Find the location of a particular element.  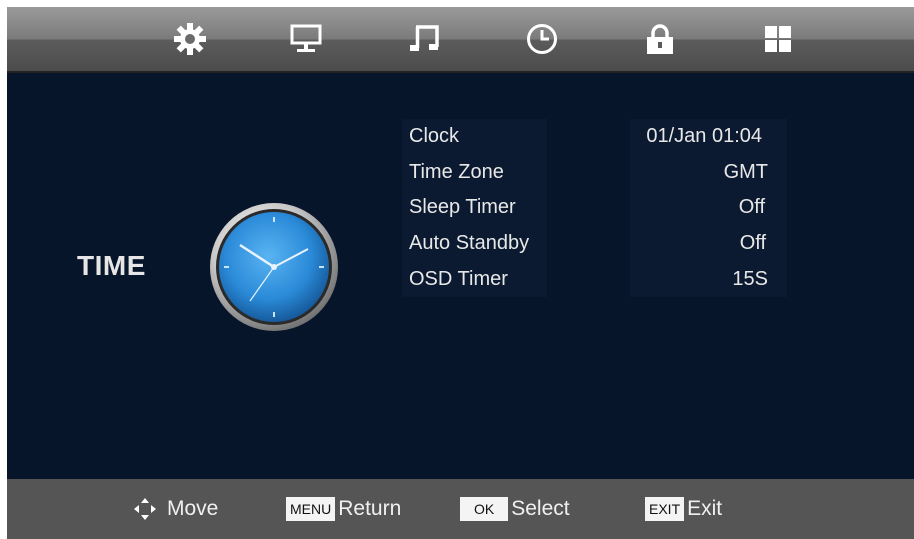

grid-icon is located at coordinates (778, 39).